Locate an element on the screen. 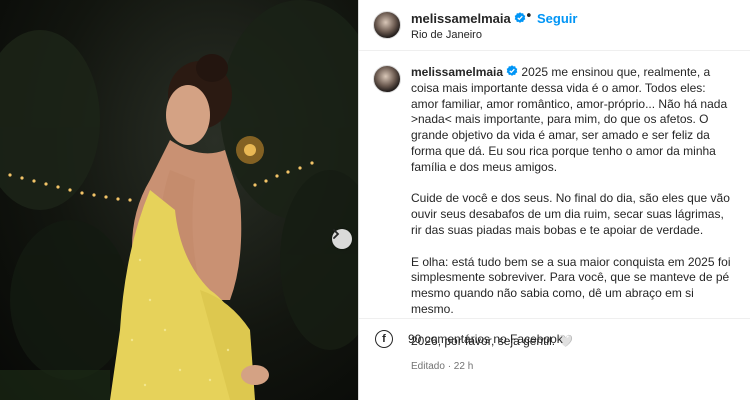  facebook-comments-link: f 90 comentários no Facebook is located at coordinates (560, 339).